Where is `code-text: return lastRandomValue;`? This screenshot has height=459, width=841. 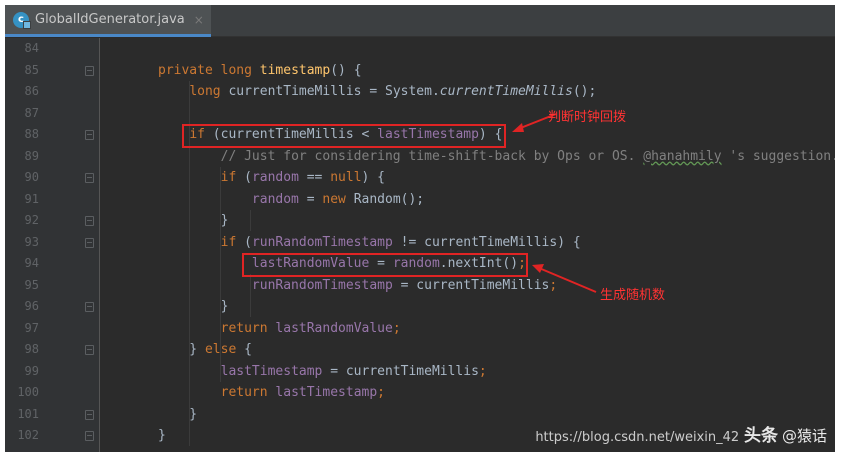 code-text: return lastRandomValue; is located at coordinates (279, 329).